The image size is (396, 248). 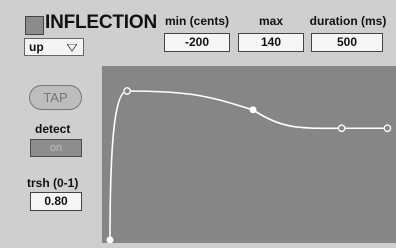 I want to click on direction-dropdown: up, so click(x=54, y=47).